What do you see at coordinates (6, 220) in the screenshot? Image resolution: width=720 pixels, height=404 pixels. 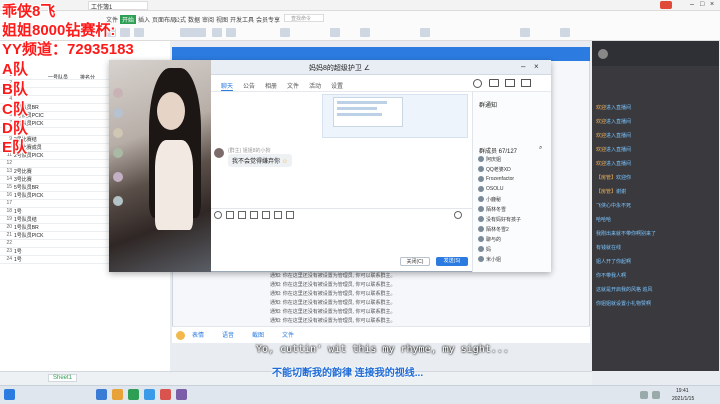 I see `row-number: 19` at bounding box center [6, 220].